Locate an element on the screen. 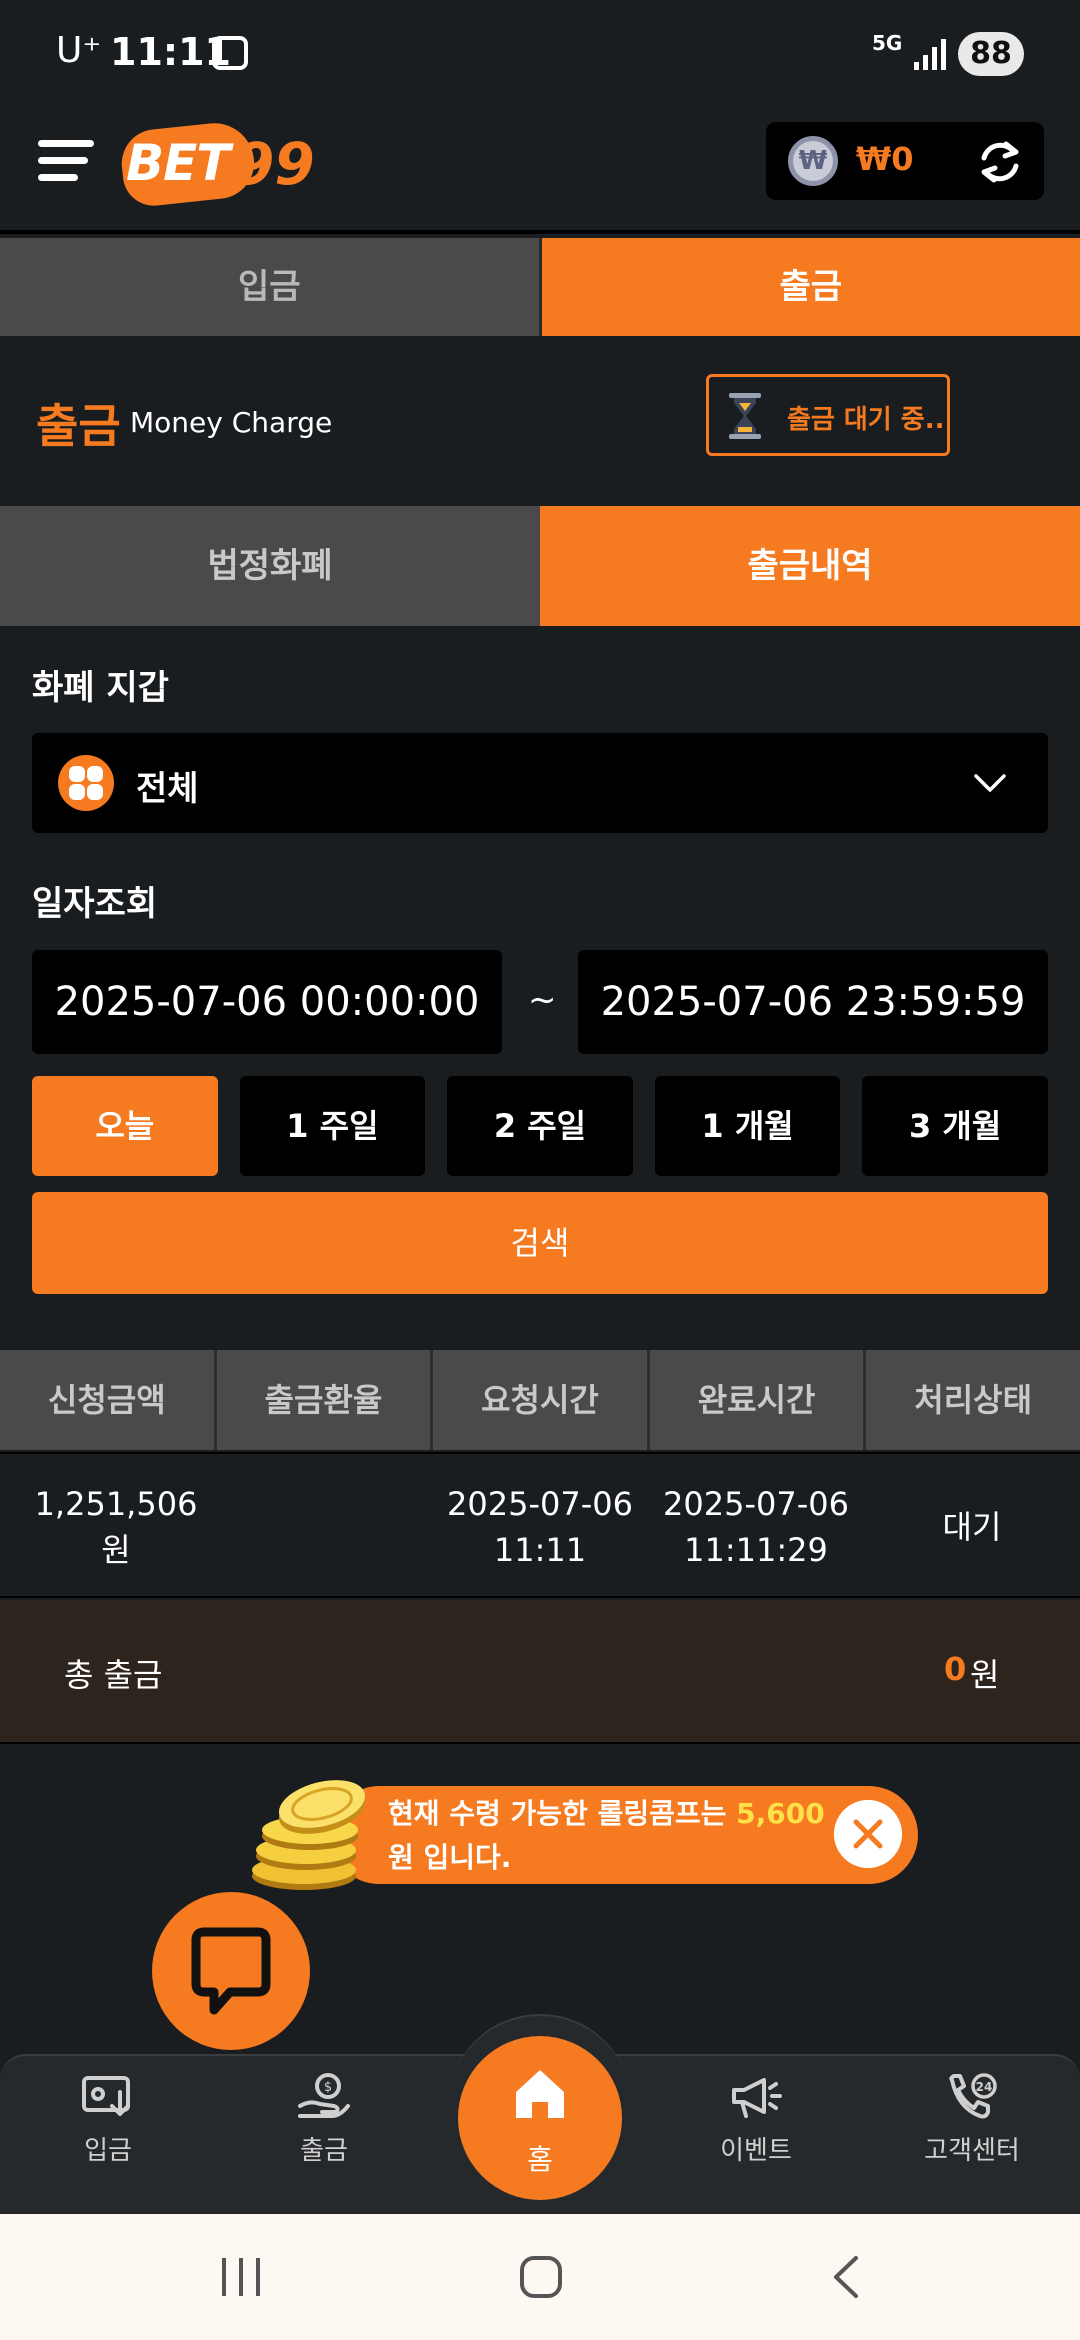 The height and width of the screenshot is (2340, 1080). top-tabs: 입금 출금 is located at coordinates (540, 287).